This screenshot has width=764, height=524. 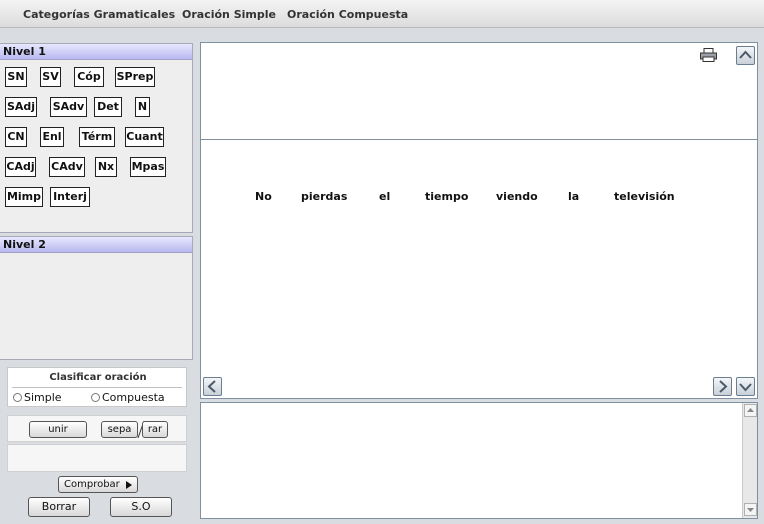 I want to click on result-box, so click(x=97, y=458).